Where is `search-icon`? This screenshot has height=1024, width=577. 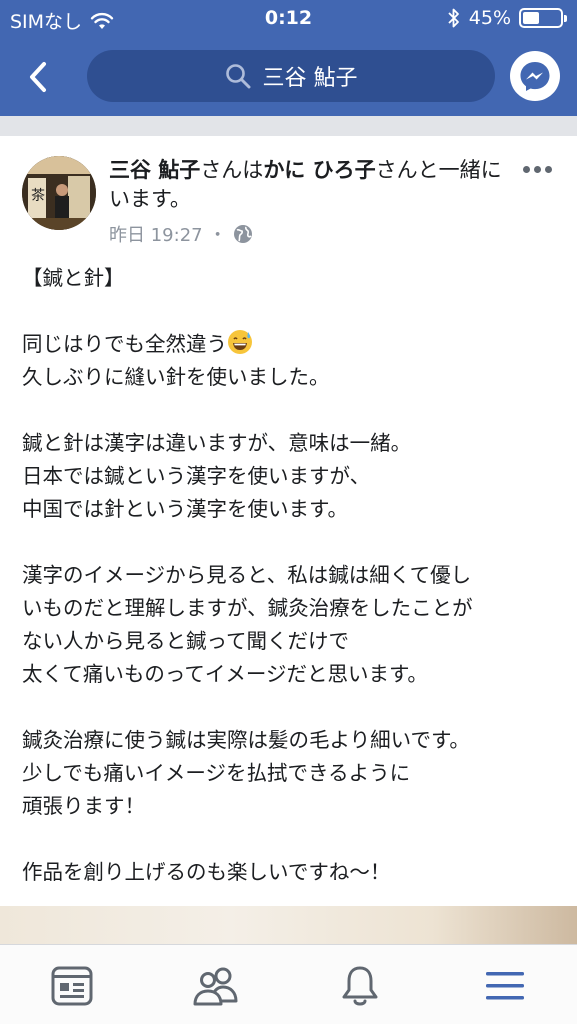 search-icon is located at coordinates (237, 76).